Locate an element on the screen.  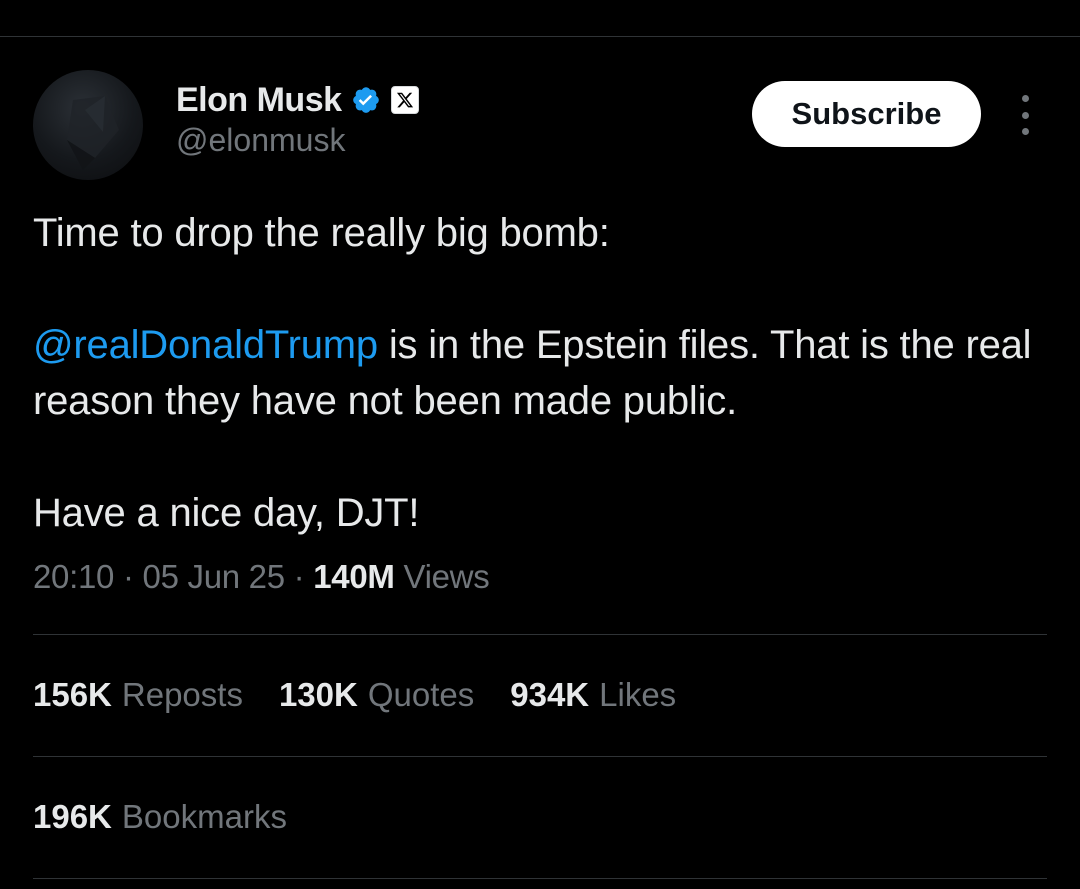
engagement-stats: 156K Reposts 130K Quotes 934K Likes is located at coordinates (372, 695).